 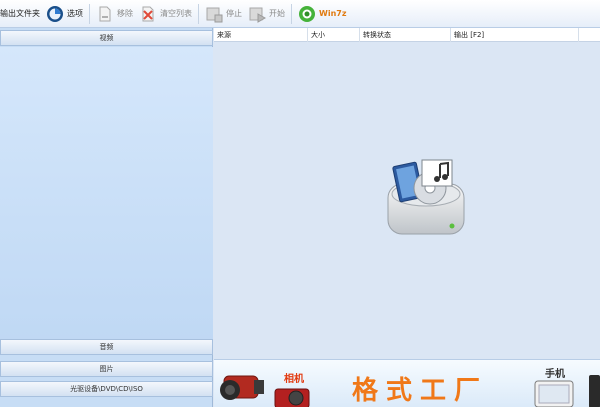 I want to click on promo-banner: 相机 格式工厂 手机, so click(x=407, y=383).